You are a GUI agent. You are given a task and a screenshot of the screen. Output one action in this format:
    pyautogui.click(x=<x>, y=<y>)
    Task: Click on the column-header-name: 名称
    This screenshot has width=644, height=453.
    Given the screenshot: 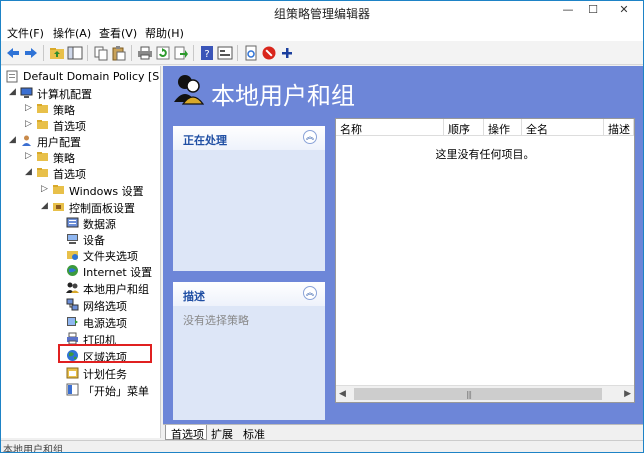 What is the action you would take?
    pyautogui.click(x=390, y=127)
    